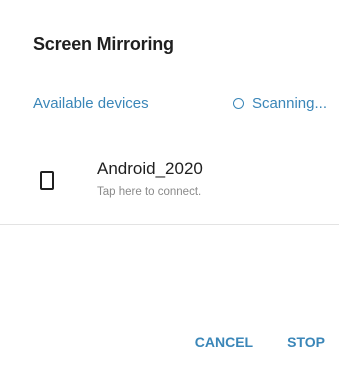  Describe the element at coordinates (260, 342) in the screenshot. I see `dialog-actions: CANCEL STOP` at that location.